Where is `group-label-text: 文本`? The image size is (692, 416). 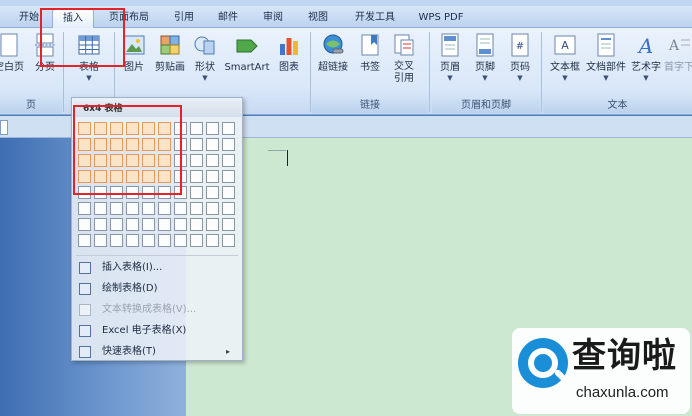 group-label-text: 文本 is located at coordinates (617, 106).